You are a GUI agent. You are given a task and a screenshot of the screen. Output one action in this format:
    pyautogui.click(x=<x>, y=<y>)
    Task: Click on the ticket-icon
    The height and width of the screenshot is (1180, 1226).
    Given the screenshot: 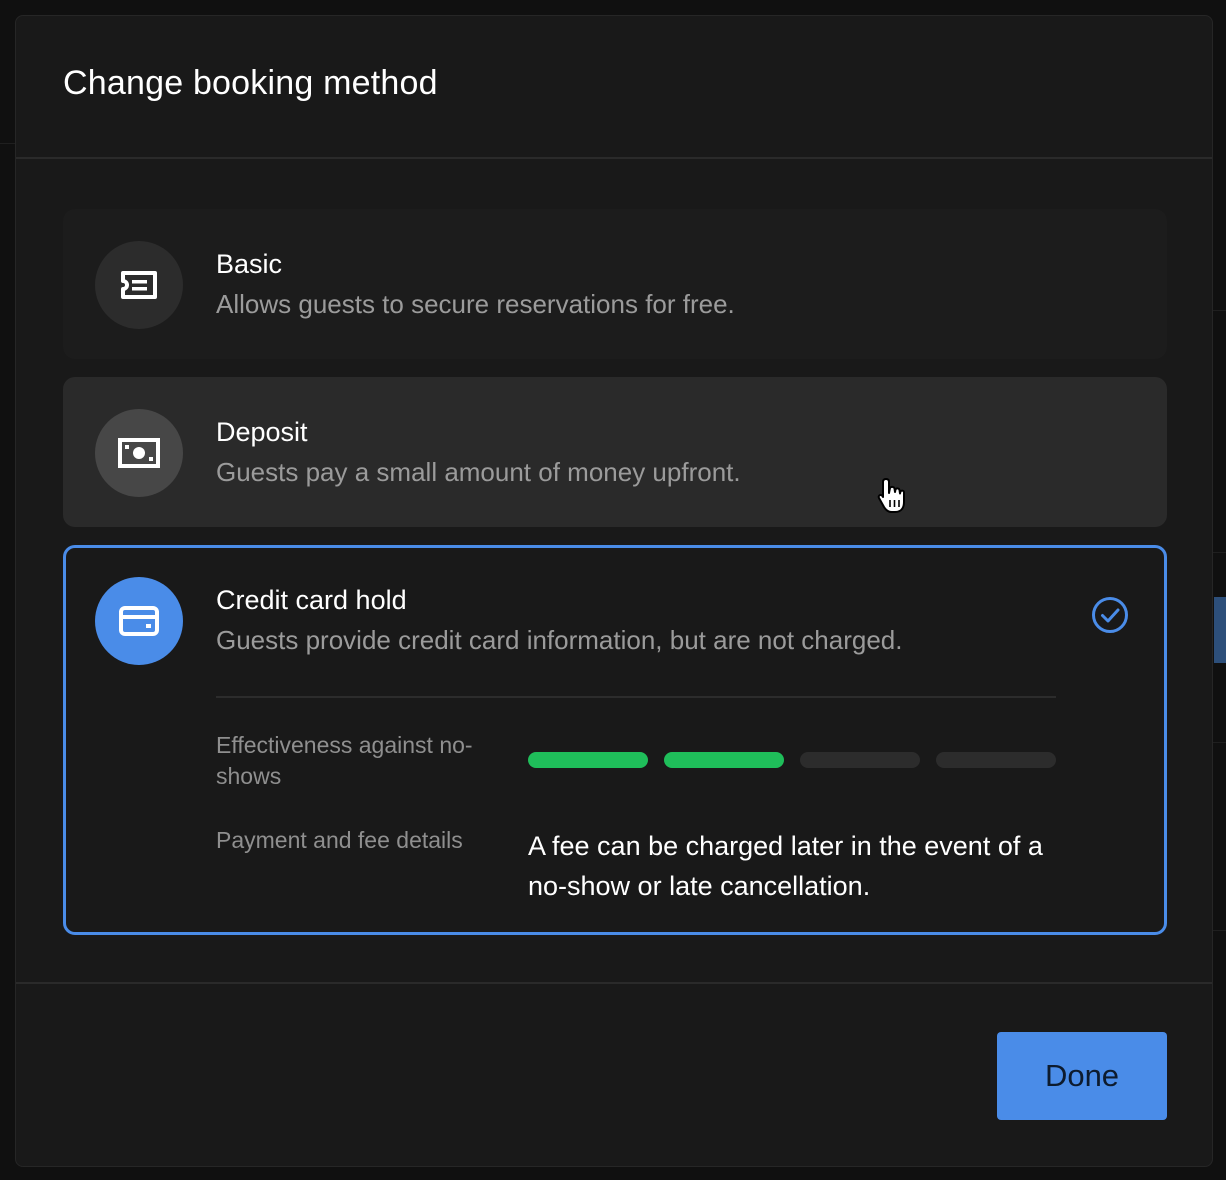 What is the action you would take?
    pyautogui.click(x=139, y=285)
    